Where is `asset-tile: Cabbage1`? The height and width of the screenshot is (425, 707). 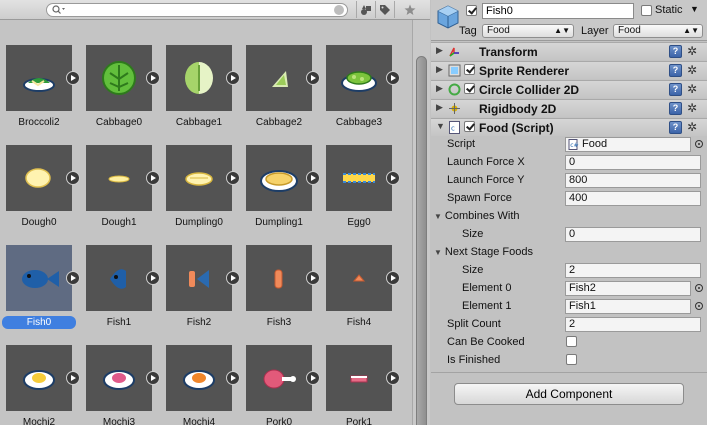 asset-tile: Cabbage1 is located at coordinates (200, 74).